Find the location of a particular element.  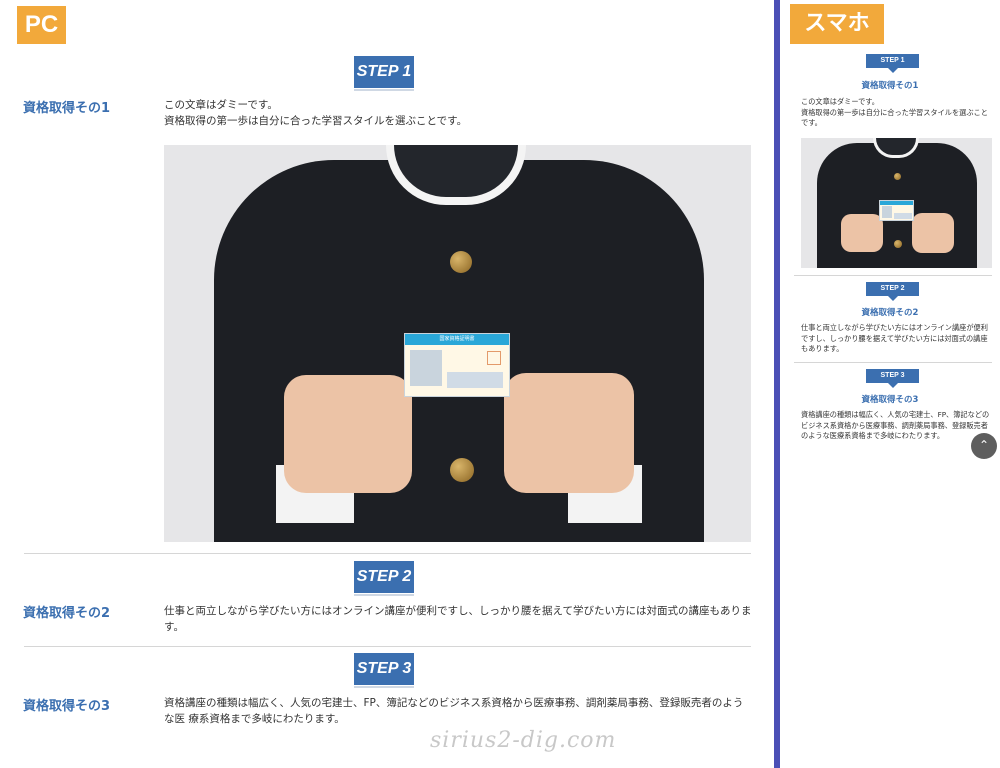

step-1-heading: 資格取得その1 is located at coordinates (67, 108).